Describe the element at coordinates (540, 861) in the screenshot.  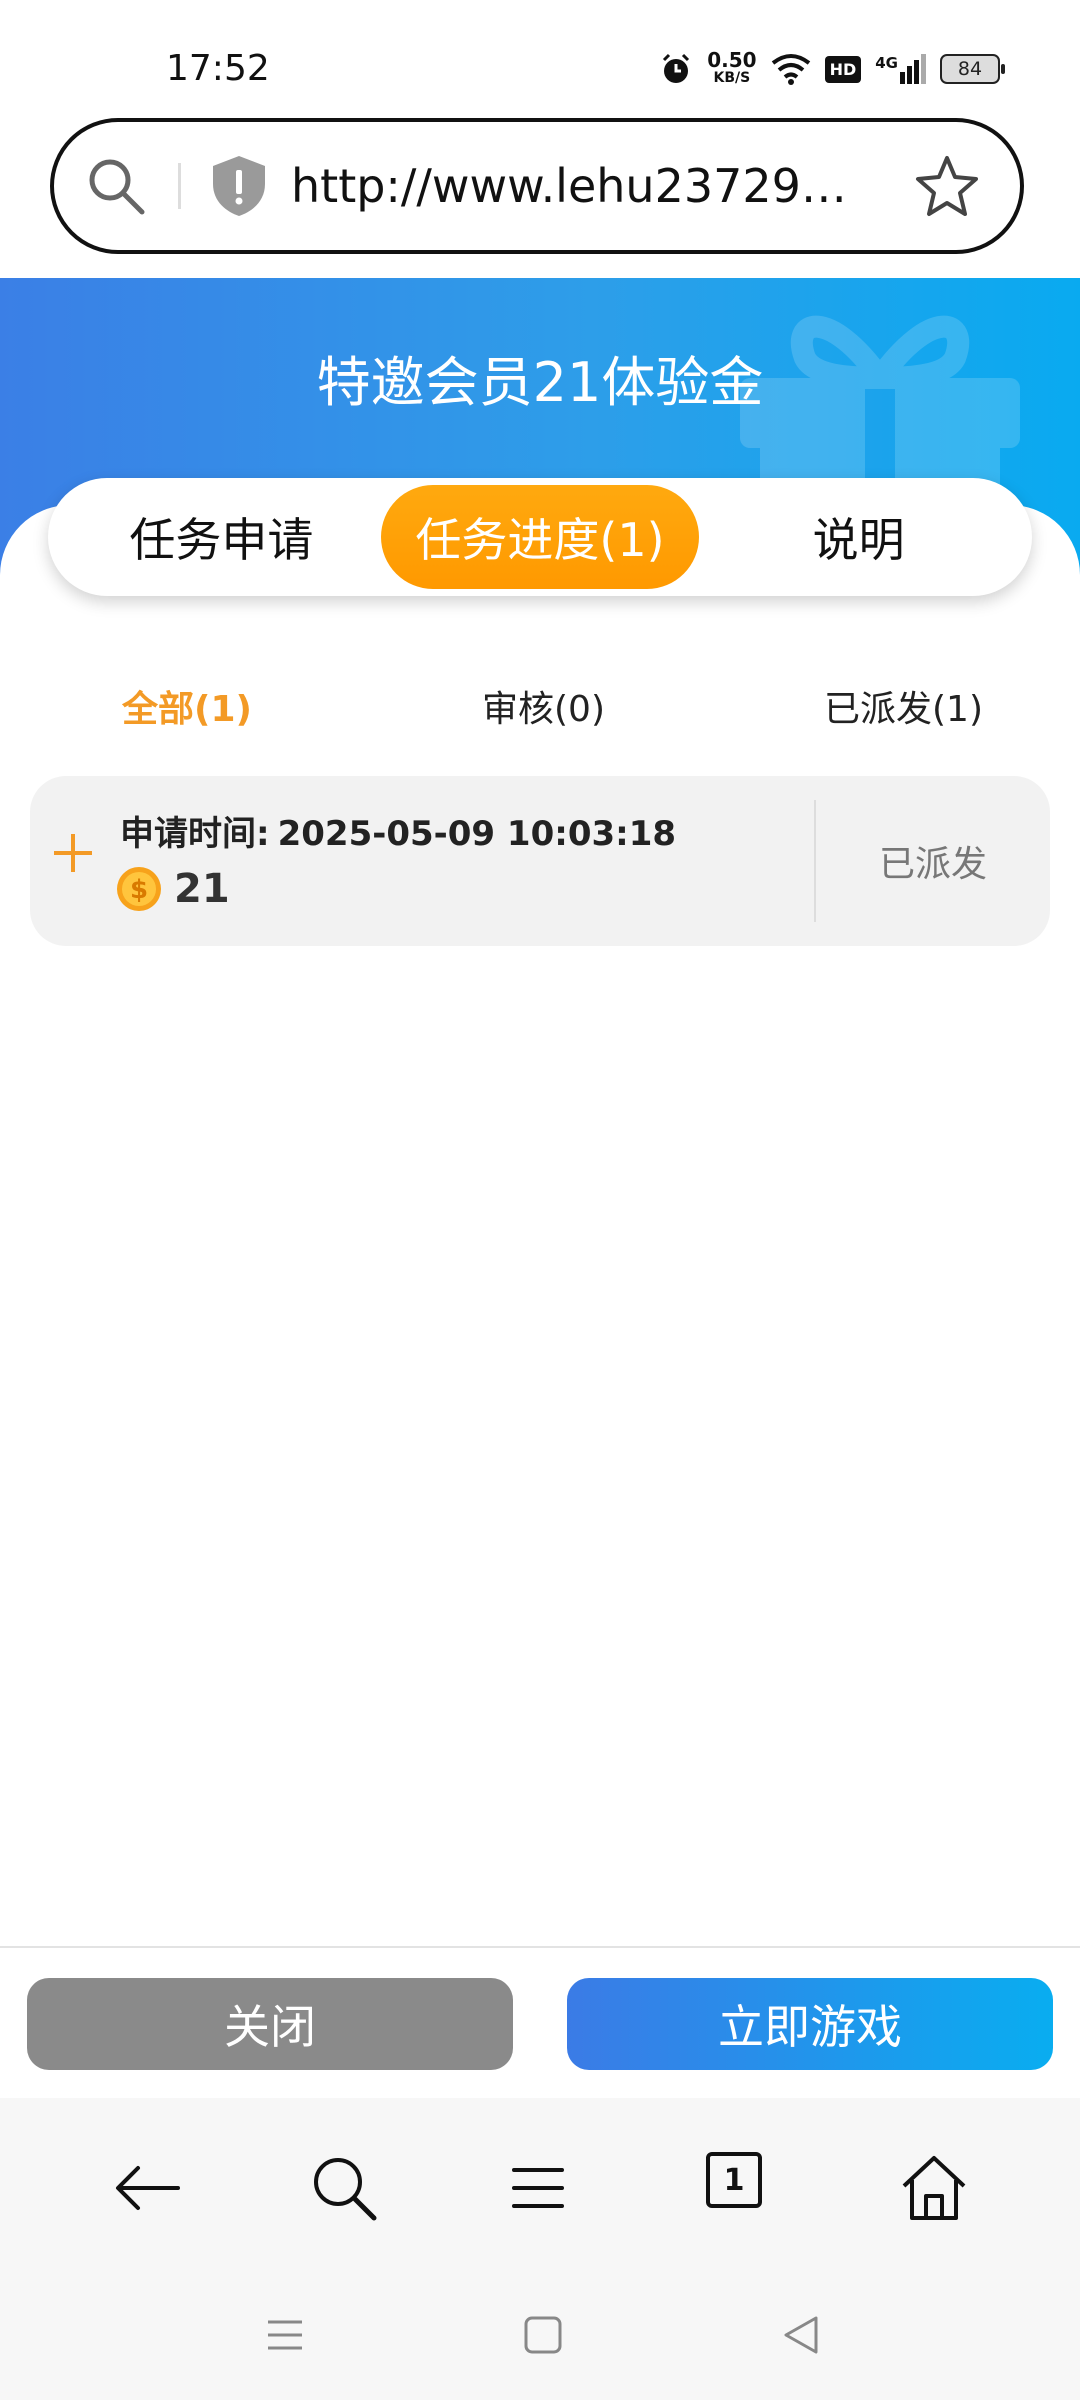
I see `list-item: 申请时间: 2025-05-09 10:03:18 $ 21 已派发` at that location.